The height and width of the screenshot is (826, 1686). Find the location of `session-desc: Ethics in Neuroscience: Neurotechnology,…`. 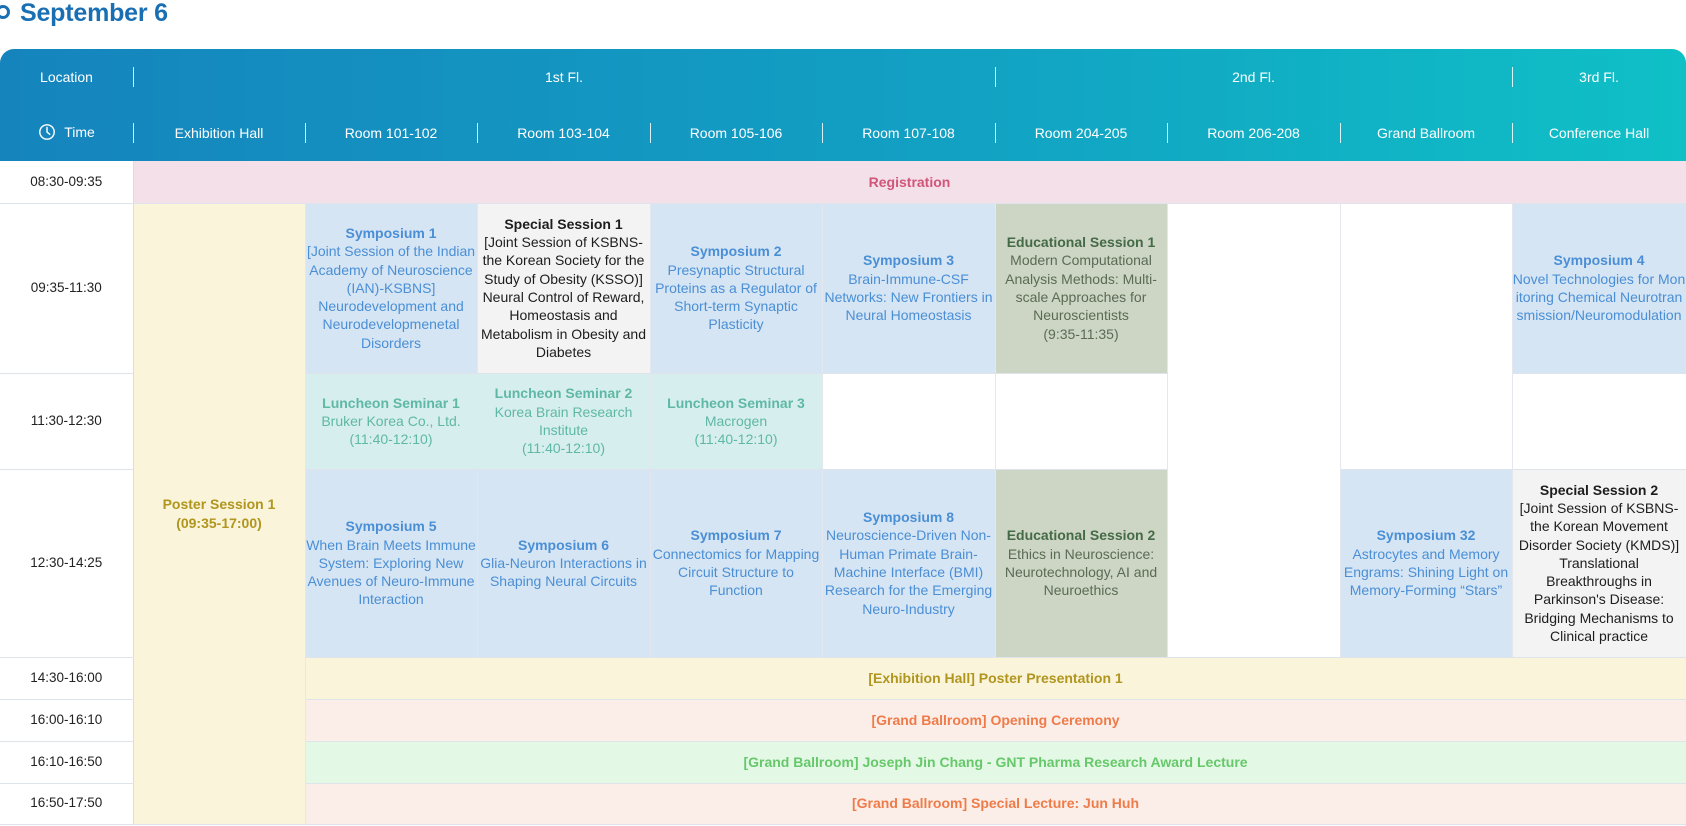

session-desc: Ethics in Neuroscience: Neurotechnology,… is located at coordinates (1081, 572).